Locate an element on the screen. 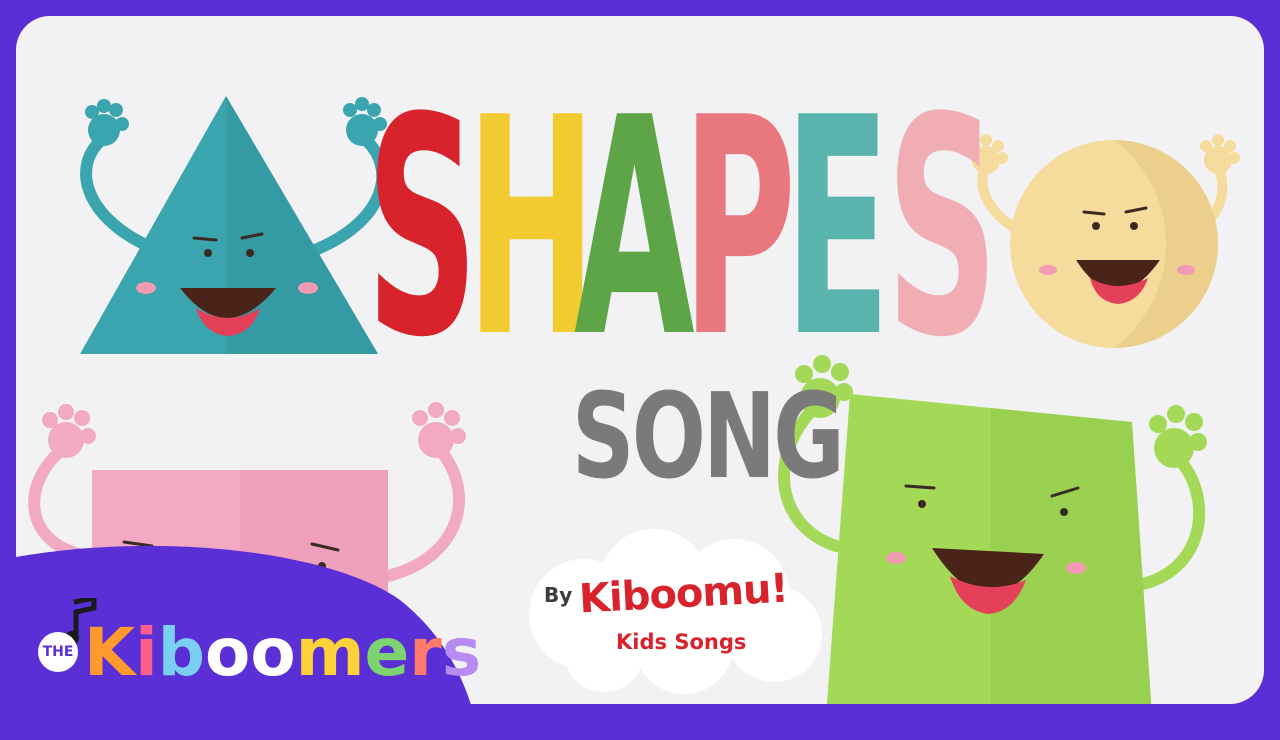  credit-by: By is located at coordinates (558, 595).